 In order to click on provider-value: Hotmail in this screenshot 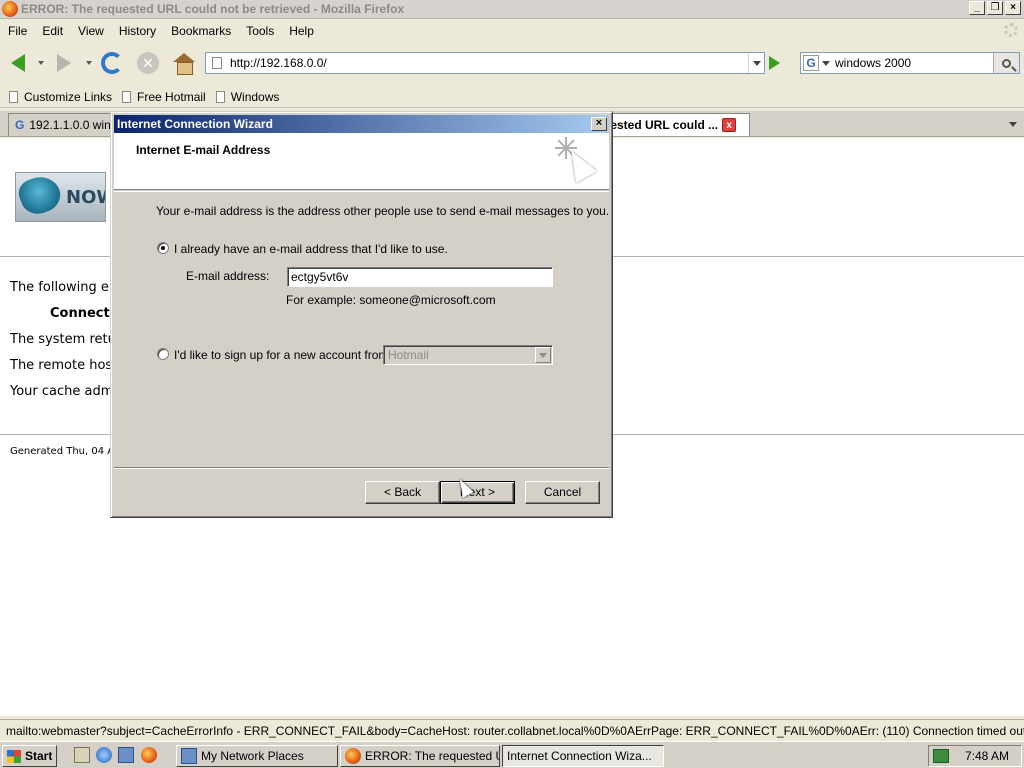, I will do `click(408, 355)`.